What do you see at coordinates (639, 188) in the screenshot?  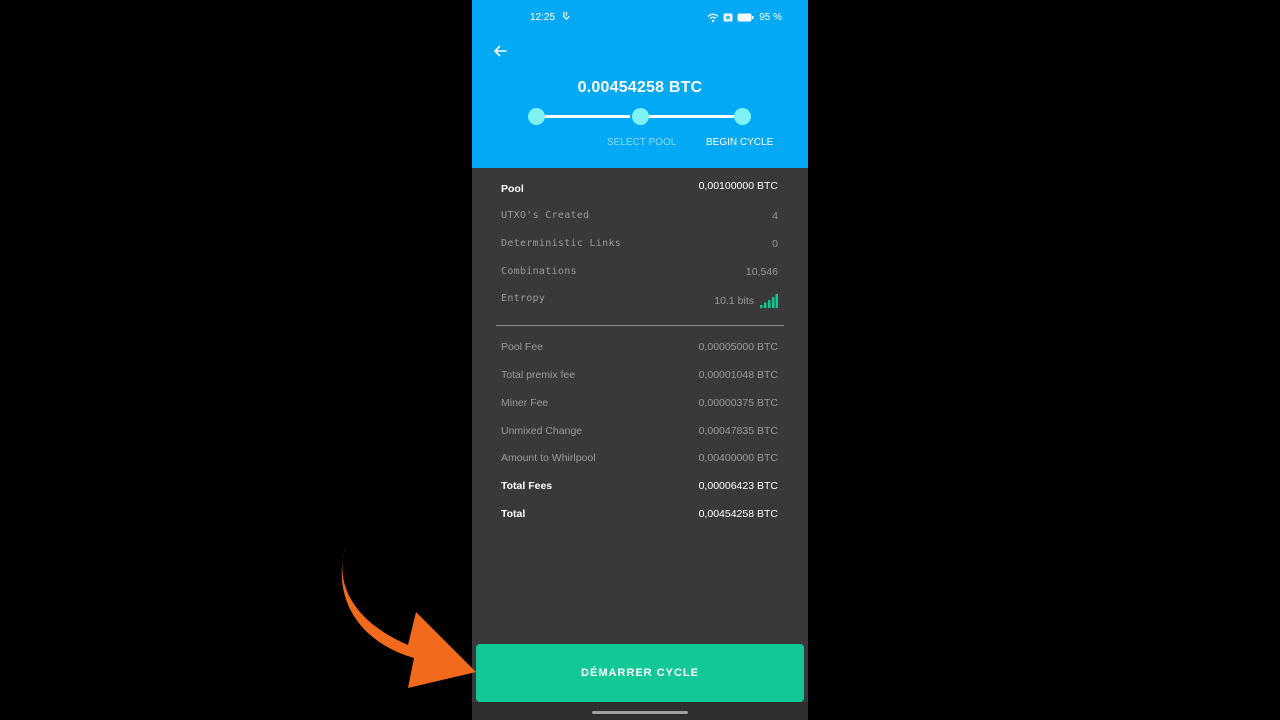 I see `pool-row: Pool 0,00100000 BTC` at bounding box center [639, 188].